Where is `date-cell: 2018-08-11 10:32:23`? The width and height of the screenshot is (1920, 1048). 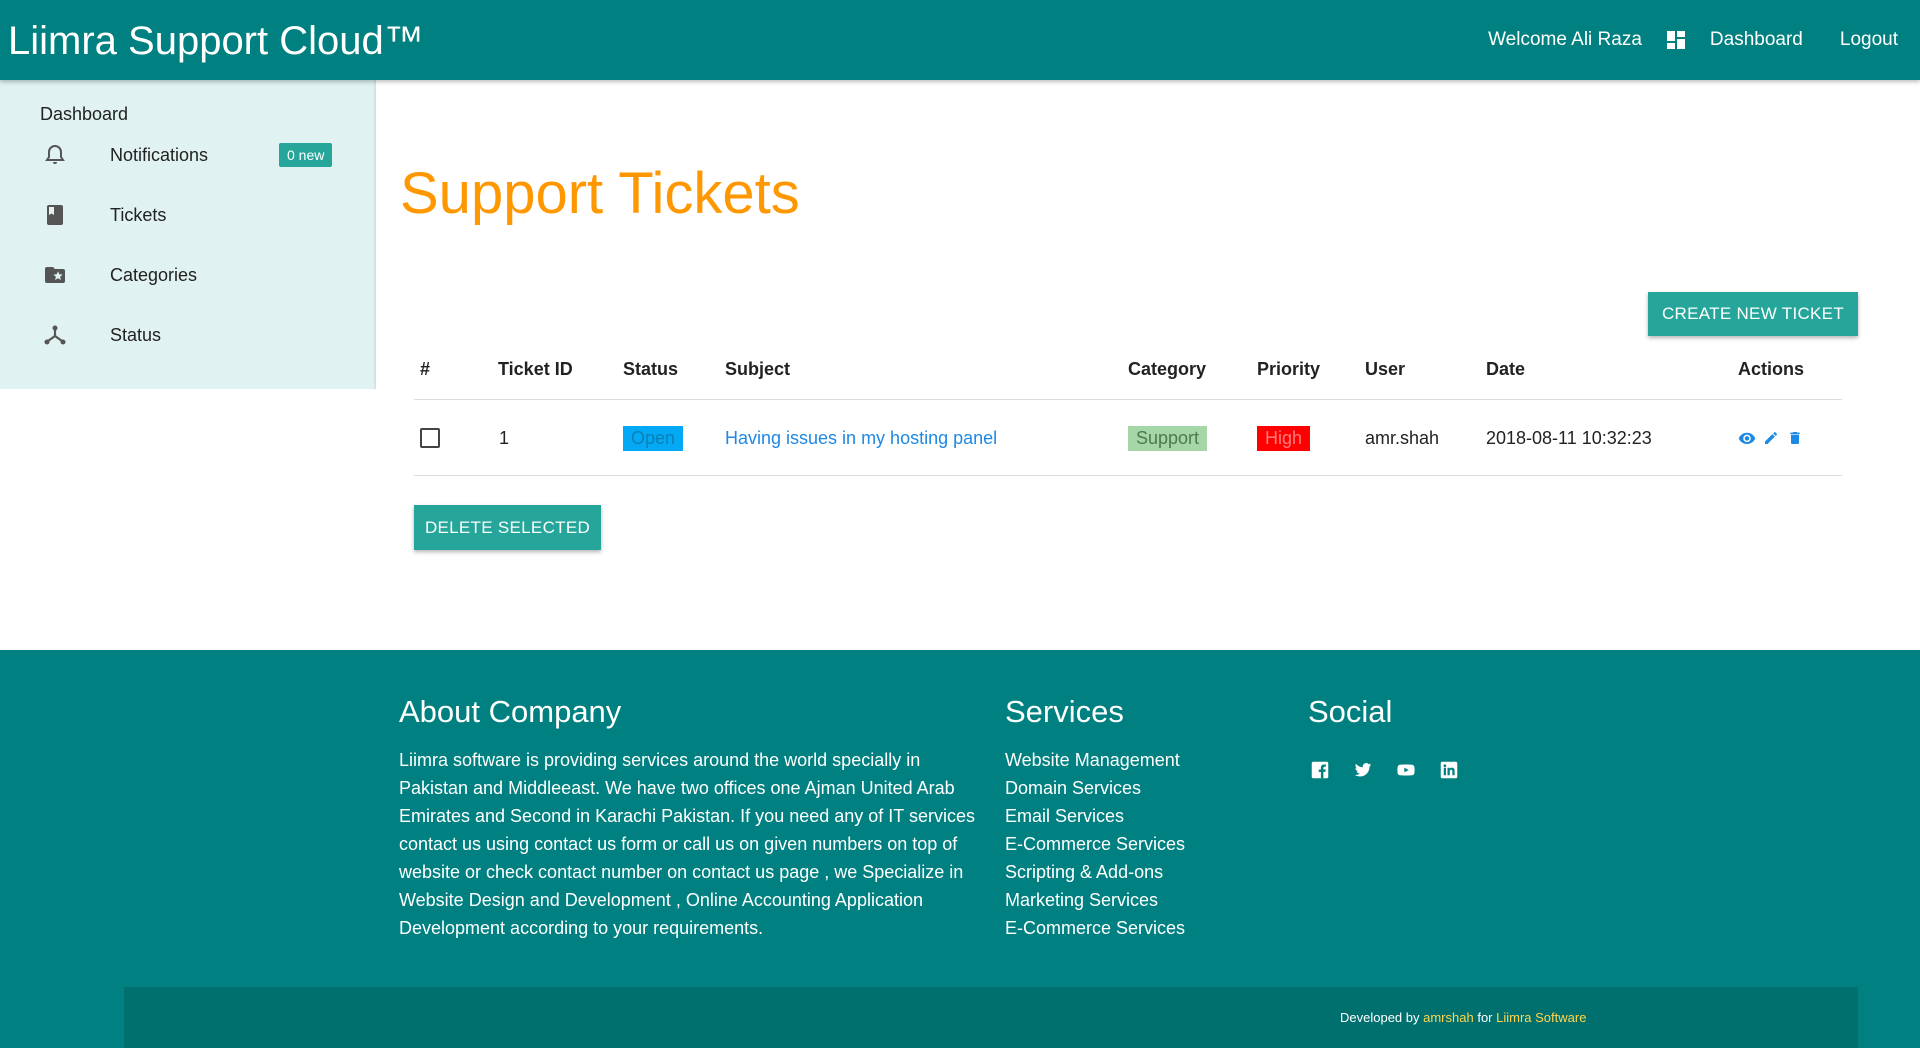 date-cell: 2018-08-11 10:32:23 is located at coordinates (1569, 437).